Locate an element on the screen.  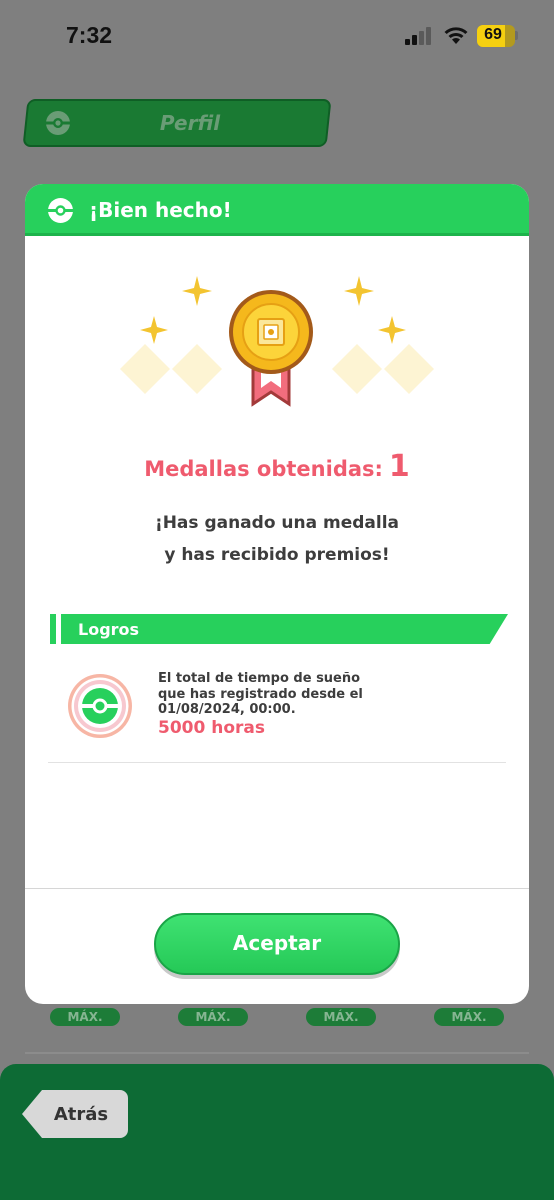
congrats-line: y has recibido premios! is located at coordinates (277, 555).